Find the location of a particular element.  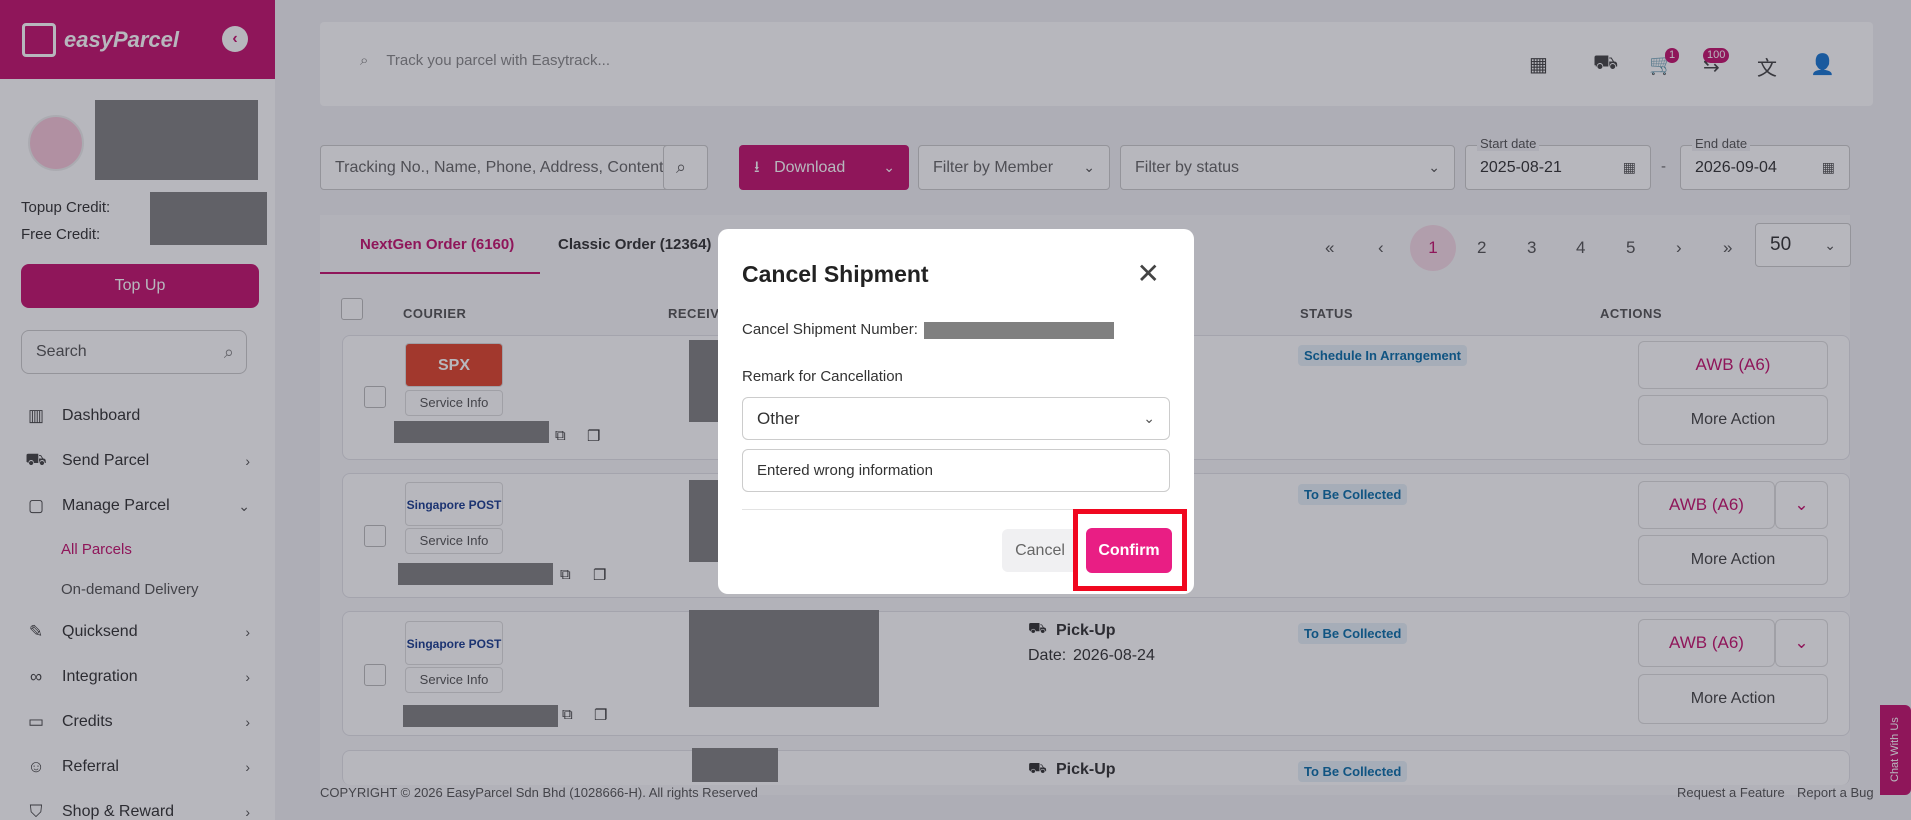

remark-text-input: Entered wrong information is located at coordinates (956, 470).